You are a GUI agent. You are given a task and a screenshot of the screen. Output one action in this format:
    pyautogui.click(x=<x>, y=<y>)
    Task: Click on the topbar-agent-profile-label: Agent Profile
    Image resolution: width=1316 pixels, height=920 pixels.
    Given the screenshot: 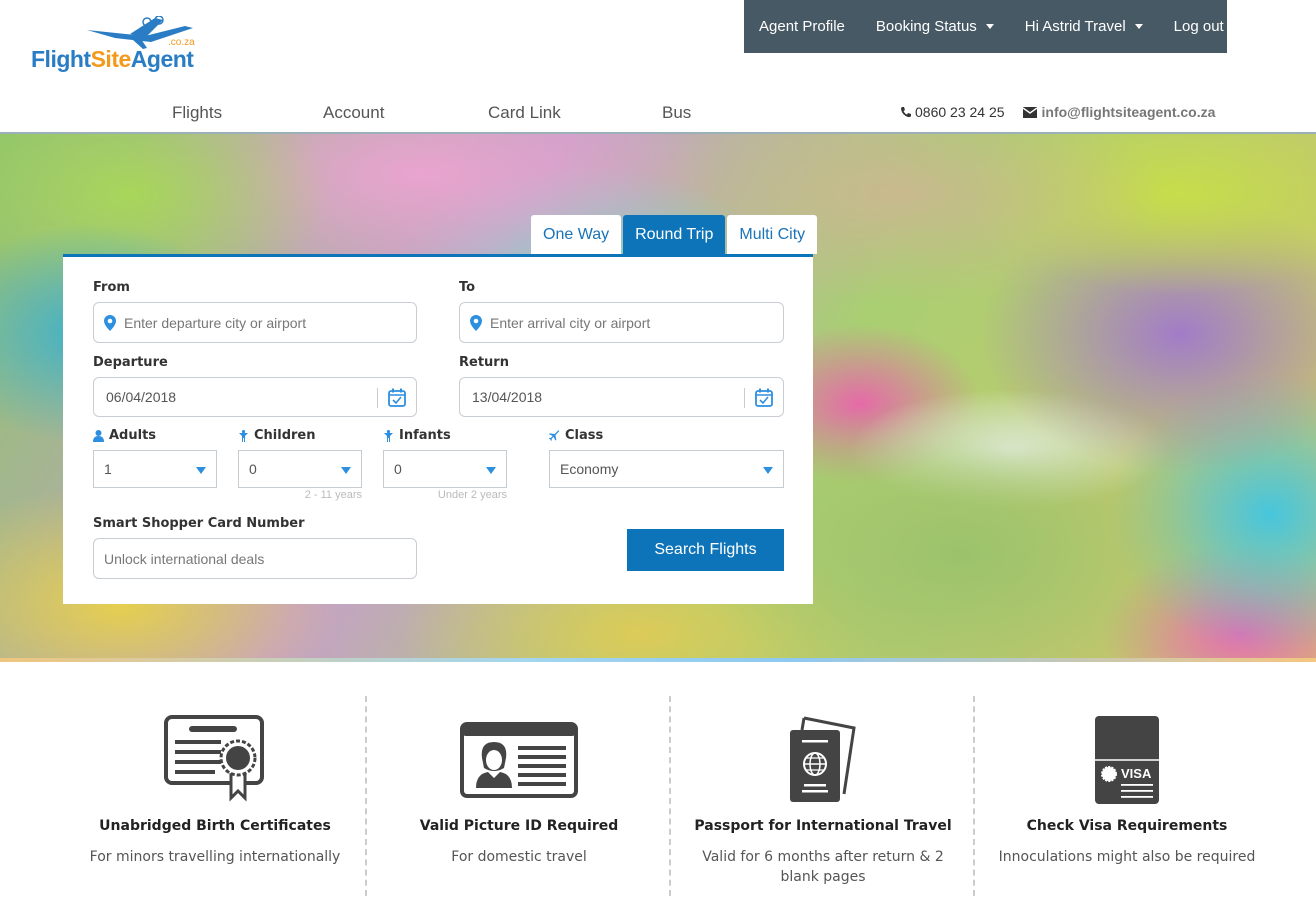 What is the action you would take?
    pyautogui.click(x=802, y=26)
    